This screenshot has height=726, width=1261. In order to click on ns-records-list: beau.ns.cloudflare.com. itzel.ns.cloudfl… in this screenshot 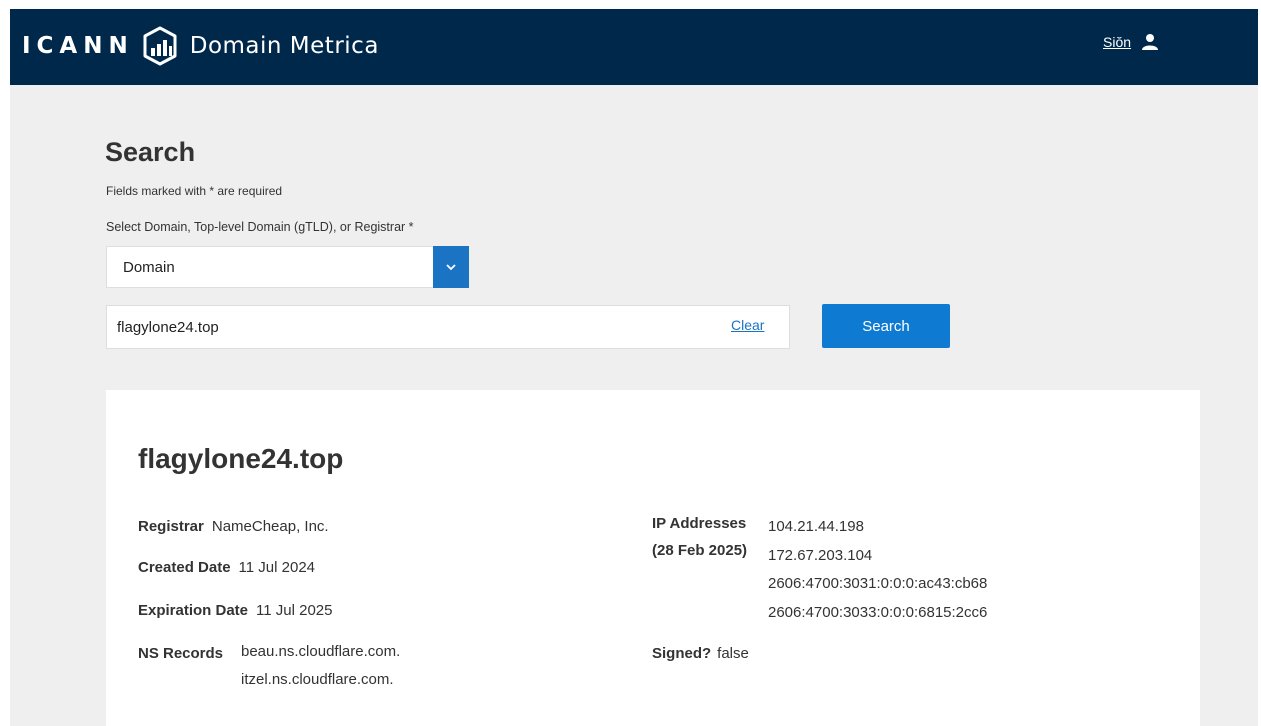, I will do `click(320, 666)`.